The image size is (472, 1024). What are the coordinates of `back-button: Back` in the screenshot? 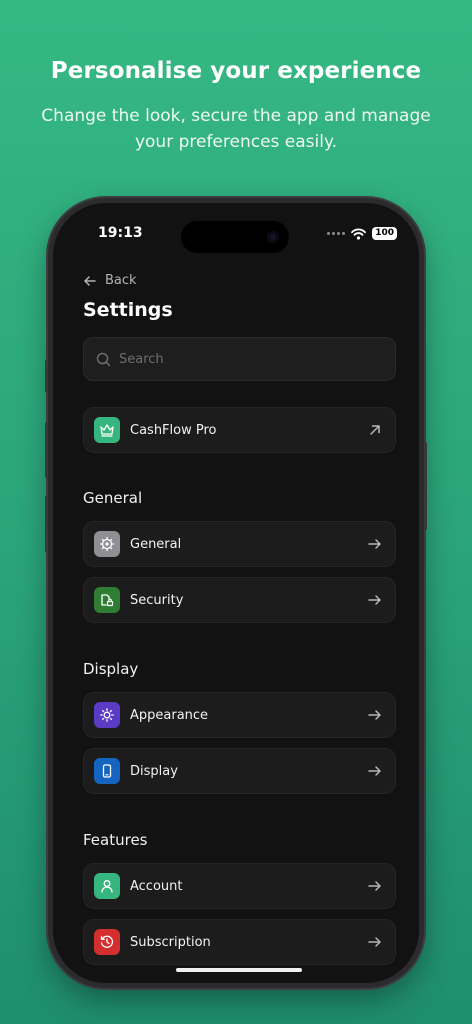 It's located at (110, 280).